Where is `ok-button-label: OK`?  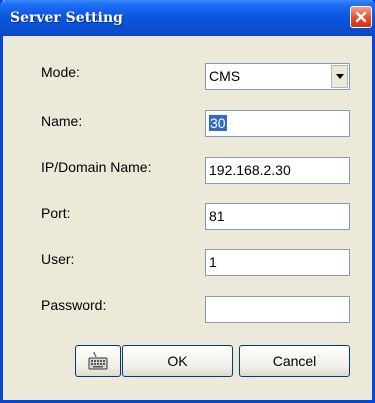 ok-button-label: OK is located at coordinates (177, 361).